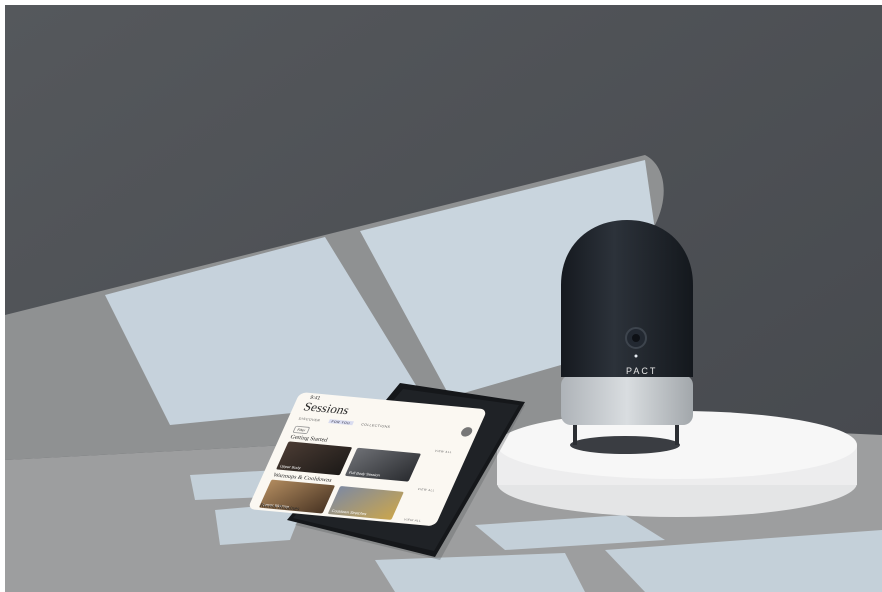 The image size is (882, 592). I want to click on card-label: Full Body Session, so click(364, 474).